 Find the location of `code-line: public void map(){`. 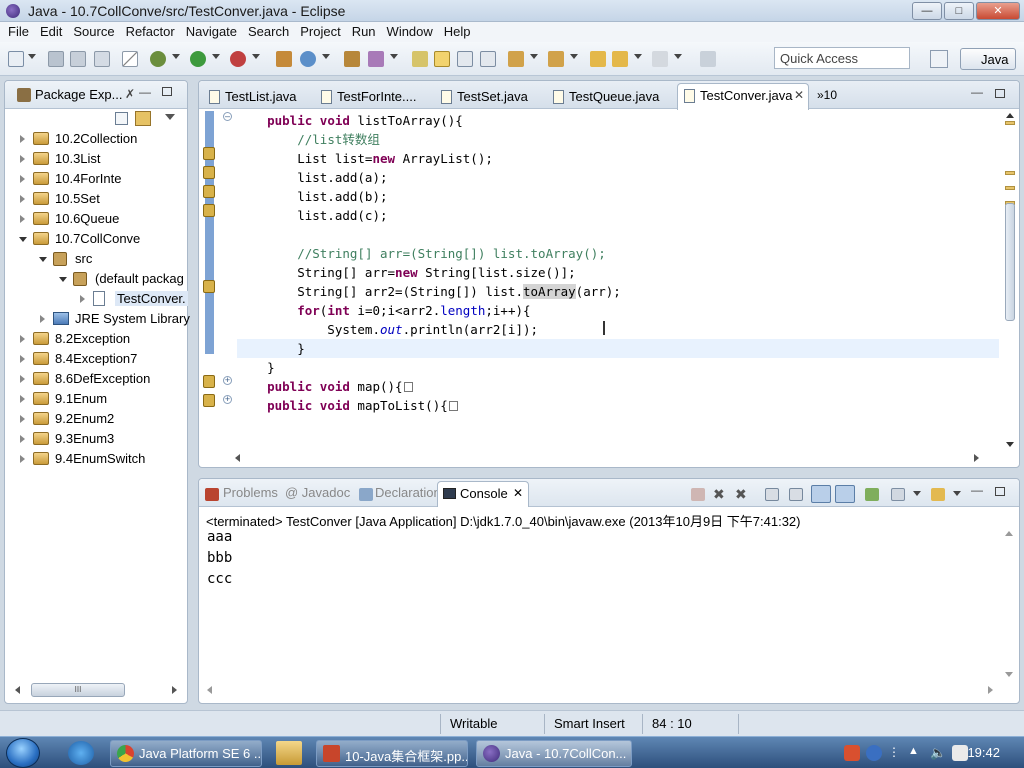

code-line: public void map(){ is located at coordinates (325, 386).